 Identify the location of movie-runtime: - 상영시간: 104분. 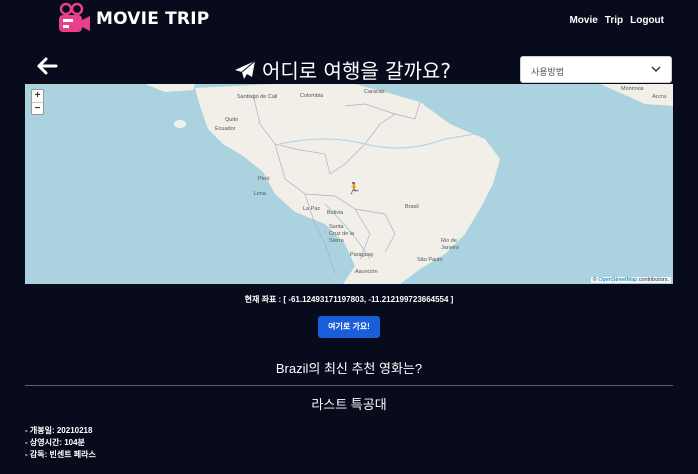
(55, 442).